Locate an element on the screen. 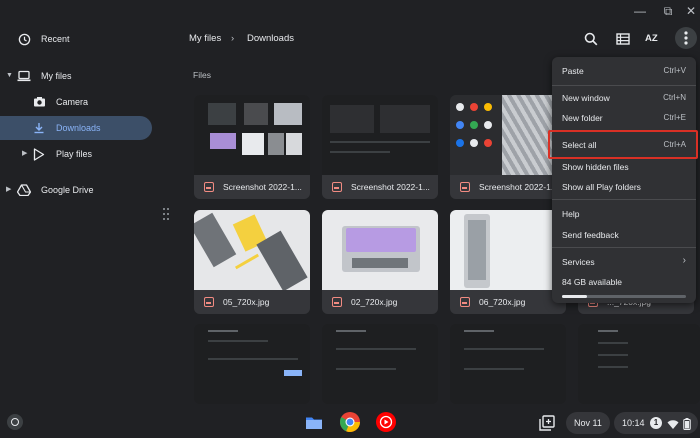  chrome-icon is located at coordinates (350, 422).